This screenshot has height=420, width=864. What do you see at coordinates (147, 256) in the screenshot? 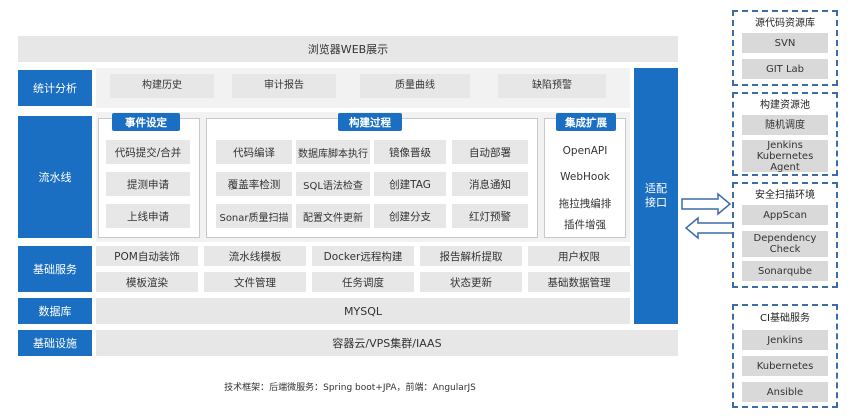
I see `base-pom: POM自动装饰` at bounding box center [147, 256].